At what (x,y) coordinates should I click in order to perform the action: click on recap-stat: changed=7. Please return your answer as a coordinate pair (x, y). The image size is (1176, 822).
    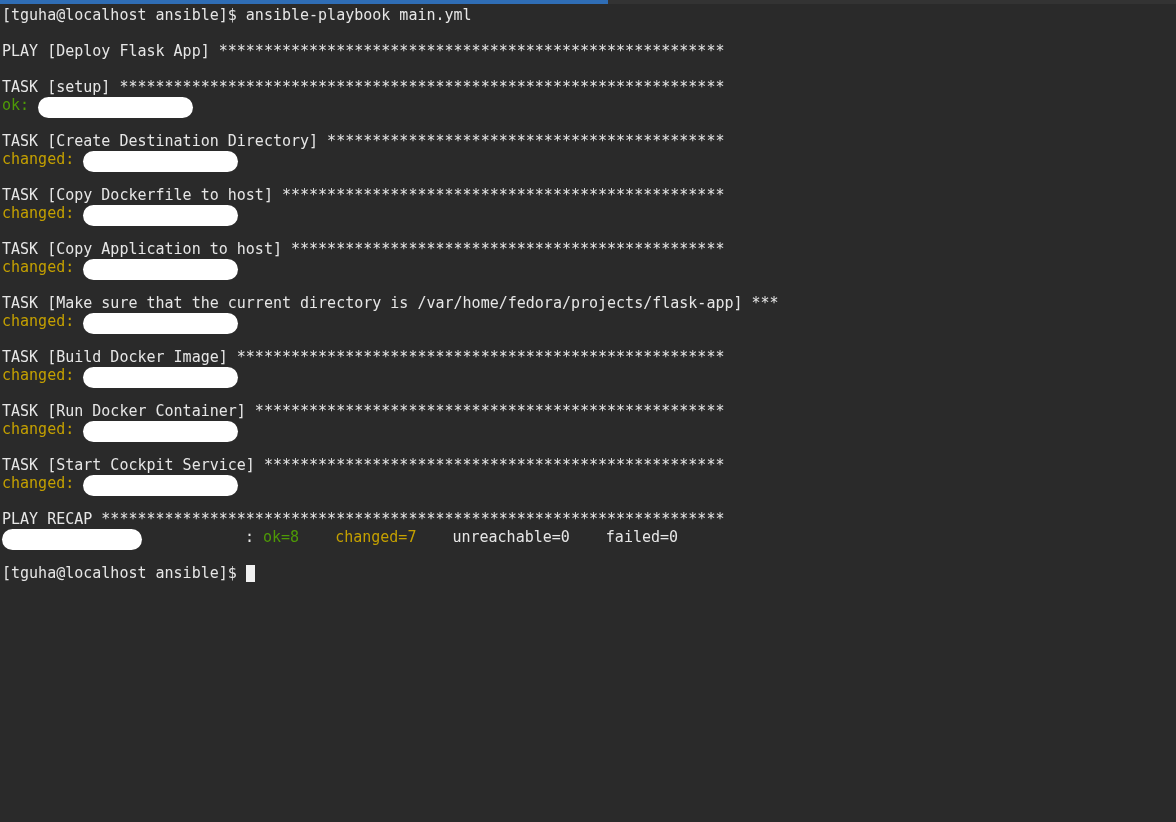
    Looking at the image, I should click on (376, 537).